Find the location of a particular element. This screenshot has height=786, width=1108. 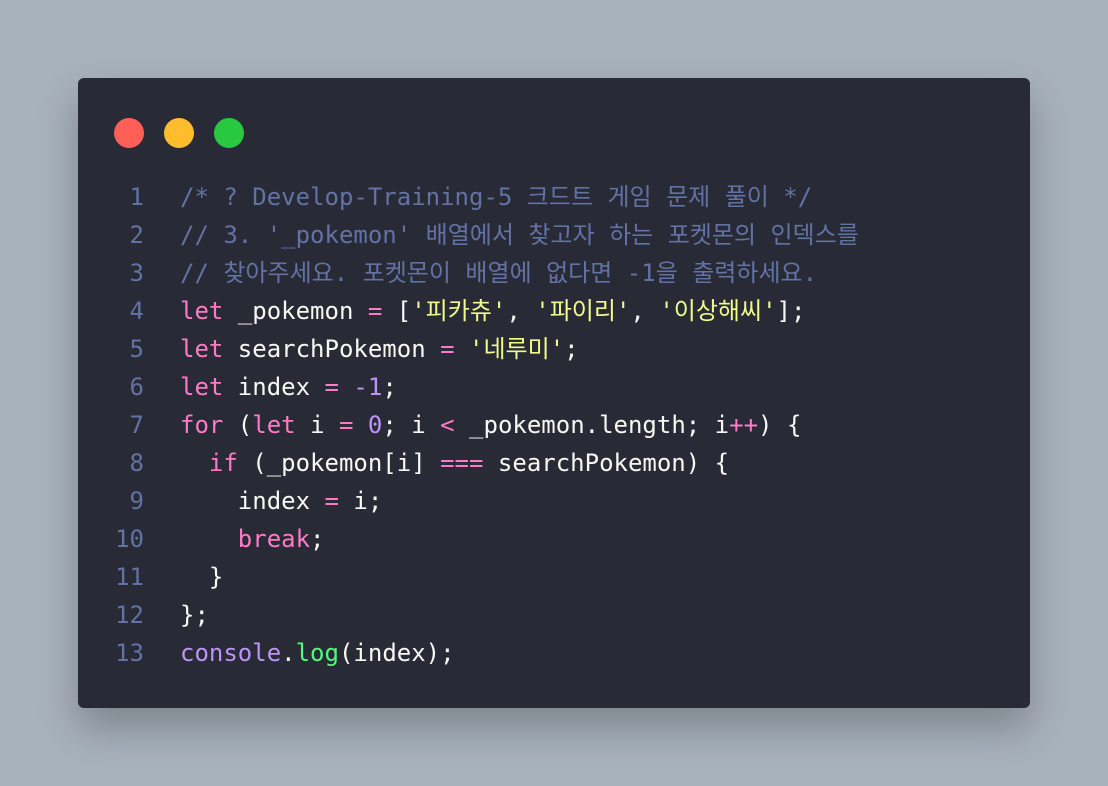

code-token: '네루미' is located at coordinates (517, 349).